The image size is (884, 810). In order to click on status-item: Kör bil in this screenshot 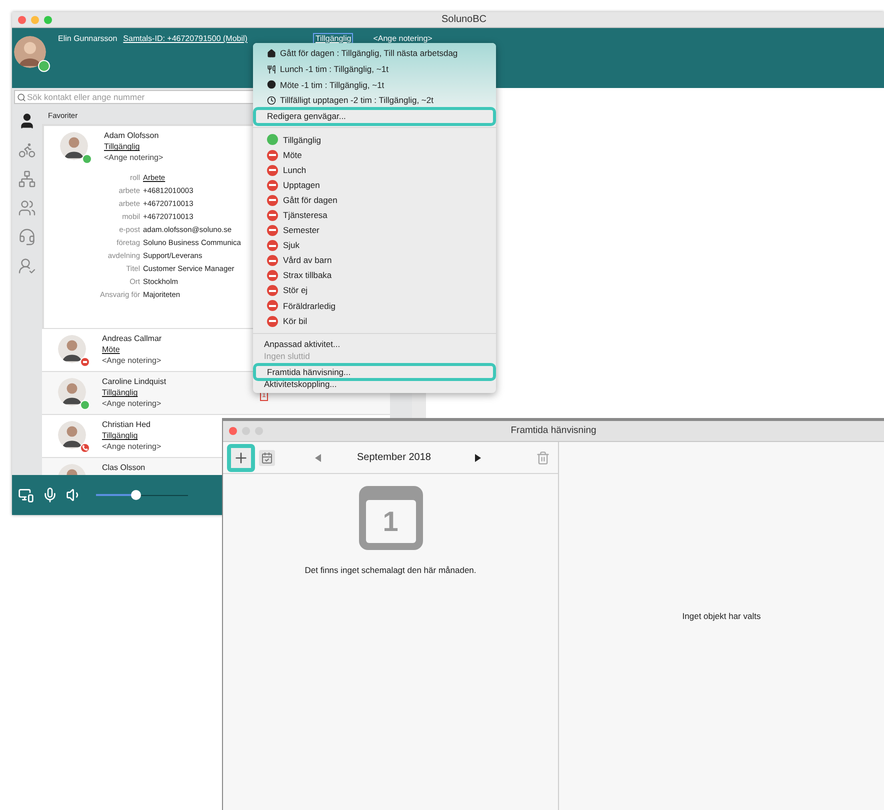, I will do `click(374, 321)`.